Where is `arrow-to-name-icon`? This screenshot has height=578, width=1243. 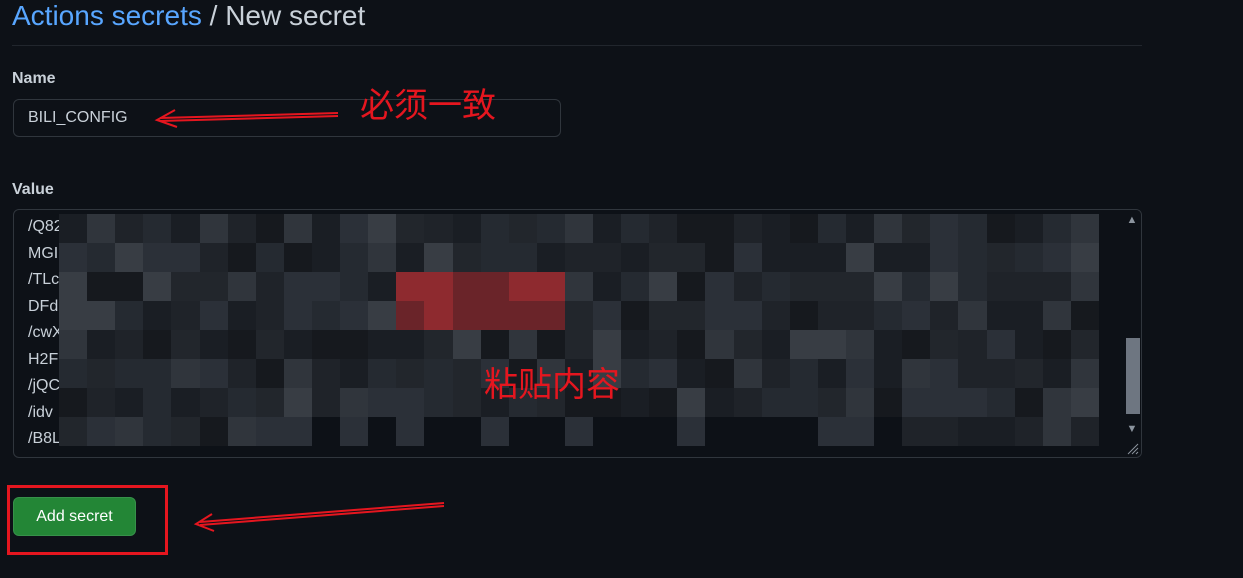 arrow-to-name-icon is located at coordinates (246, 118).